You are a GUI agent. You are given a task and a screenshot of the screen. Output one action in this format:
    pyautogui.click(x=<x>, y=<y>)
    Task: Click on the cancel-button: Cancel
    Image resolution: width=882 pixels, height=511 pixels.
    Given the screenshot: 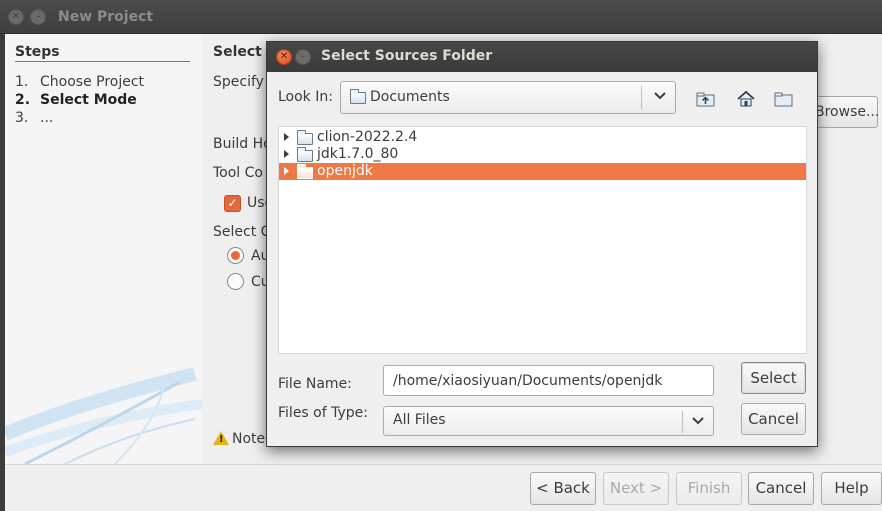 What is the action you would take?
    pyautogui.click(x=781, y=488)
    